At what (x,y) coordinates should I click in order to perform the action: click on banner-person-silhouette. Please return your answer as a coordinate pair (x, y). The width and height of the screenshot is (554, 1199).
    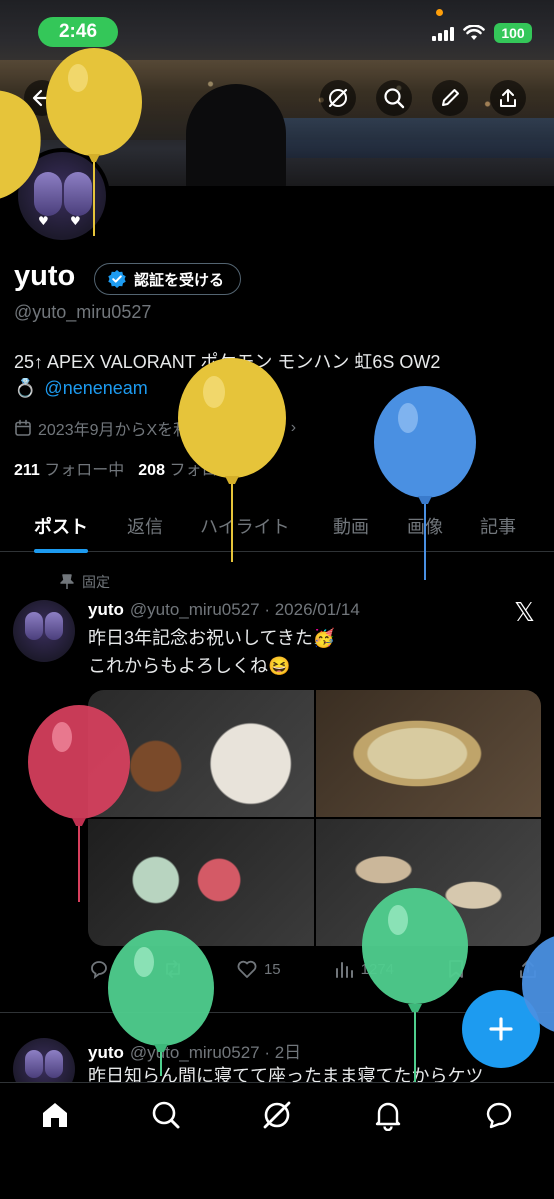
    Looking at the image, I should click on (236, 135).